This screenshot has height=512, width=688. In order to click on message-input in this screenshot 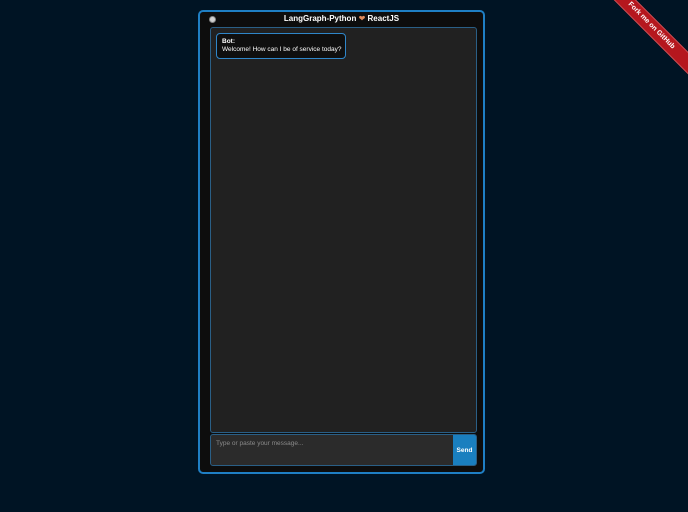, I will do `click(332, 450)`.